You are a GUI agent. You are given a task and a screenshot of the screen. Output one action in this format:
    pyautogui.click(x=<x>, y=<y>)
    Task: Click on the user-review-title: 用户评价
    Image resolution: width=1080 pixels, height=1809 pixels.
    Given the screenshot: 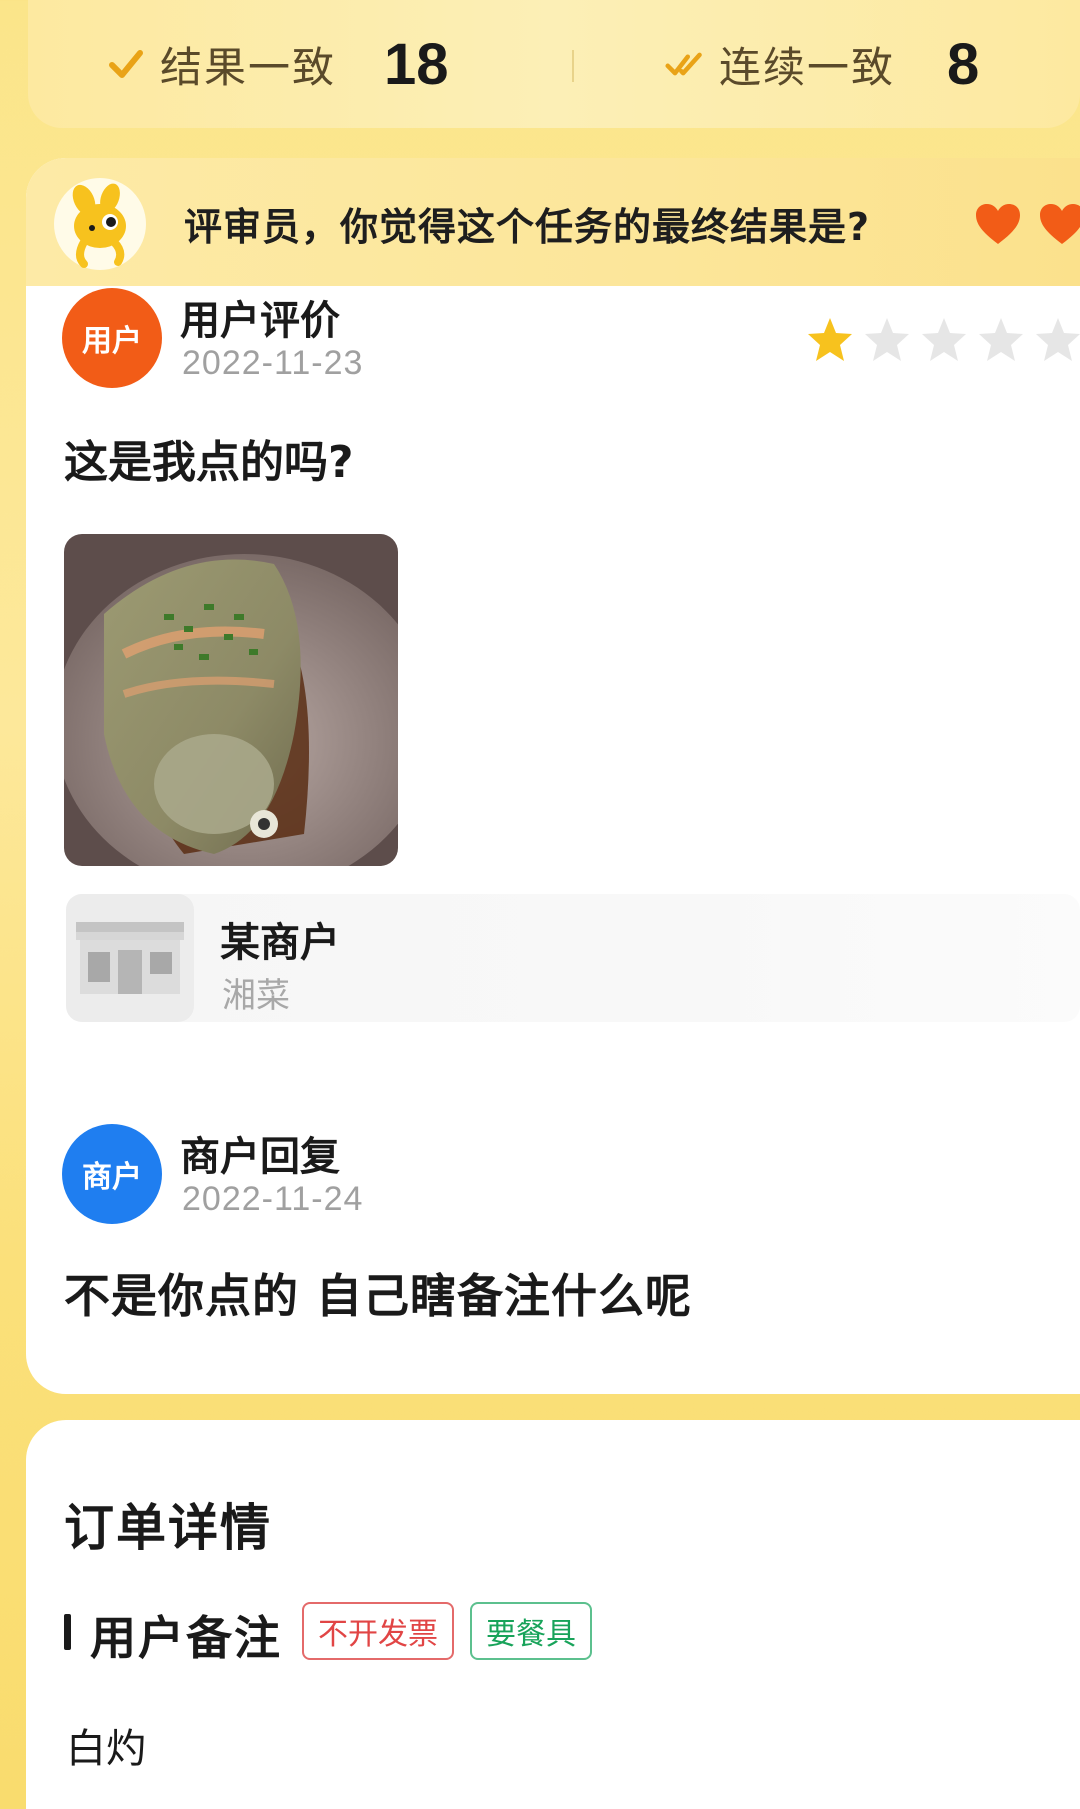 What is the action you would take?
    pyautogui.click(x=260, y=321)
    